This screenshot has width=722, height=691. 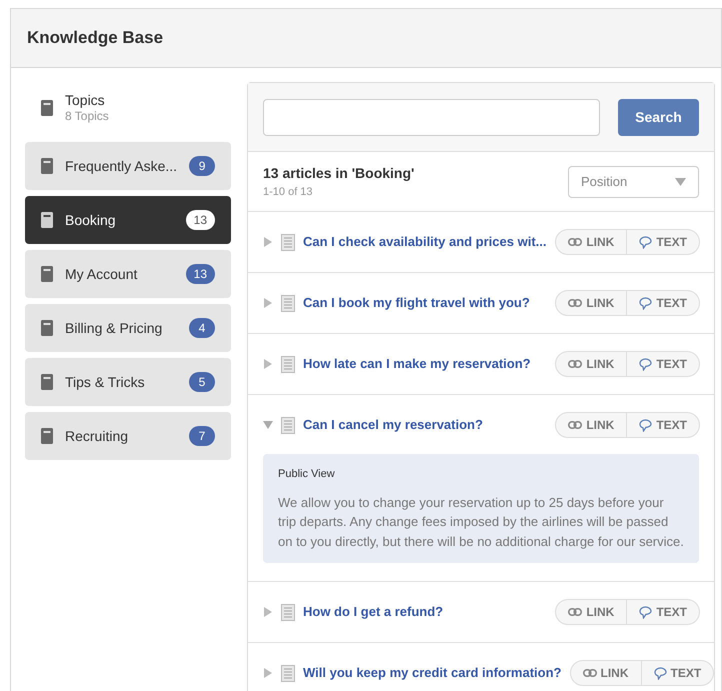 I want to click on collapse-triangle-icon, so click(x=268, y=425).